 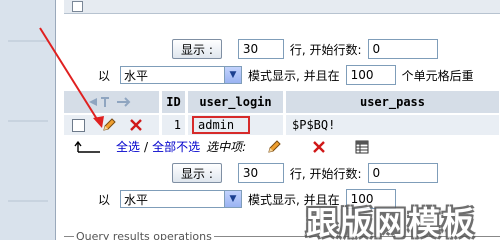 What do you see at coordinates (391, 222) in the screenshot?
I see `site-watermark: 跟版网模板` at bounding box center [391, 222].